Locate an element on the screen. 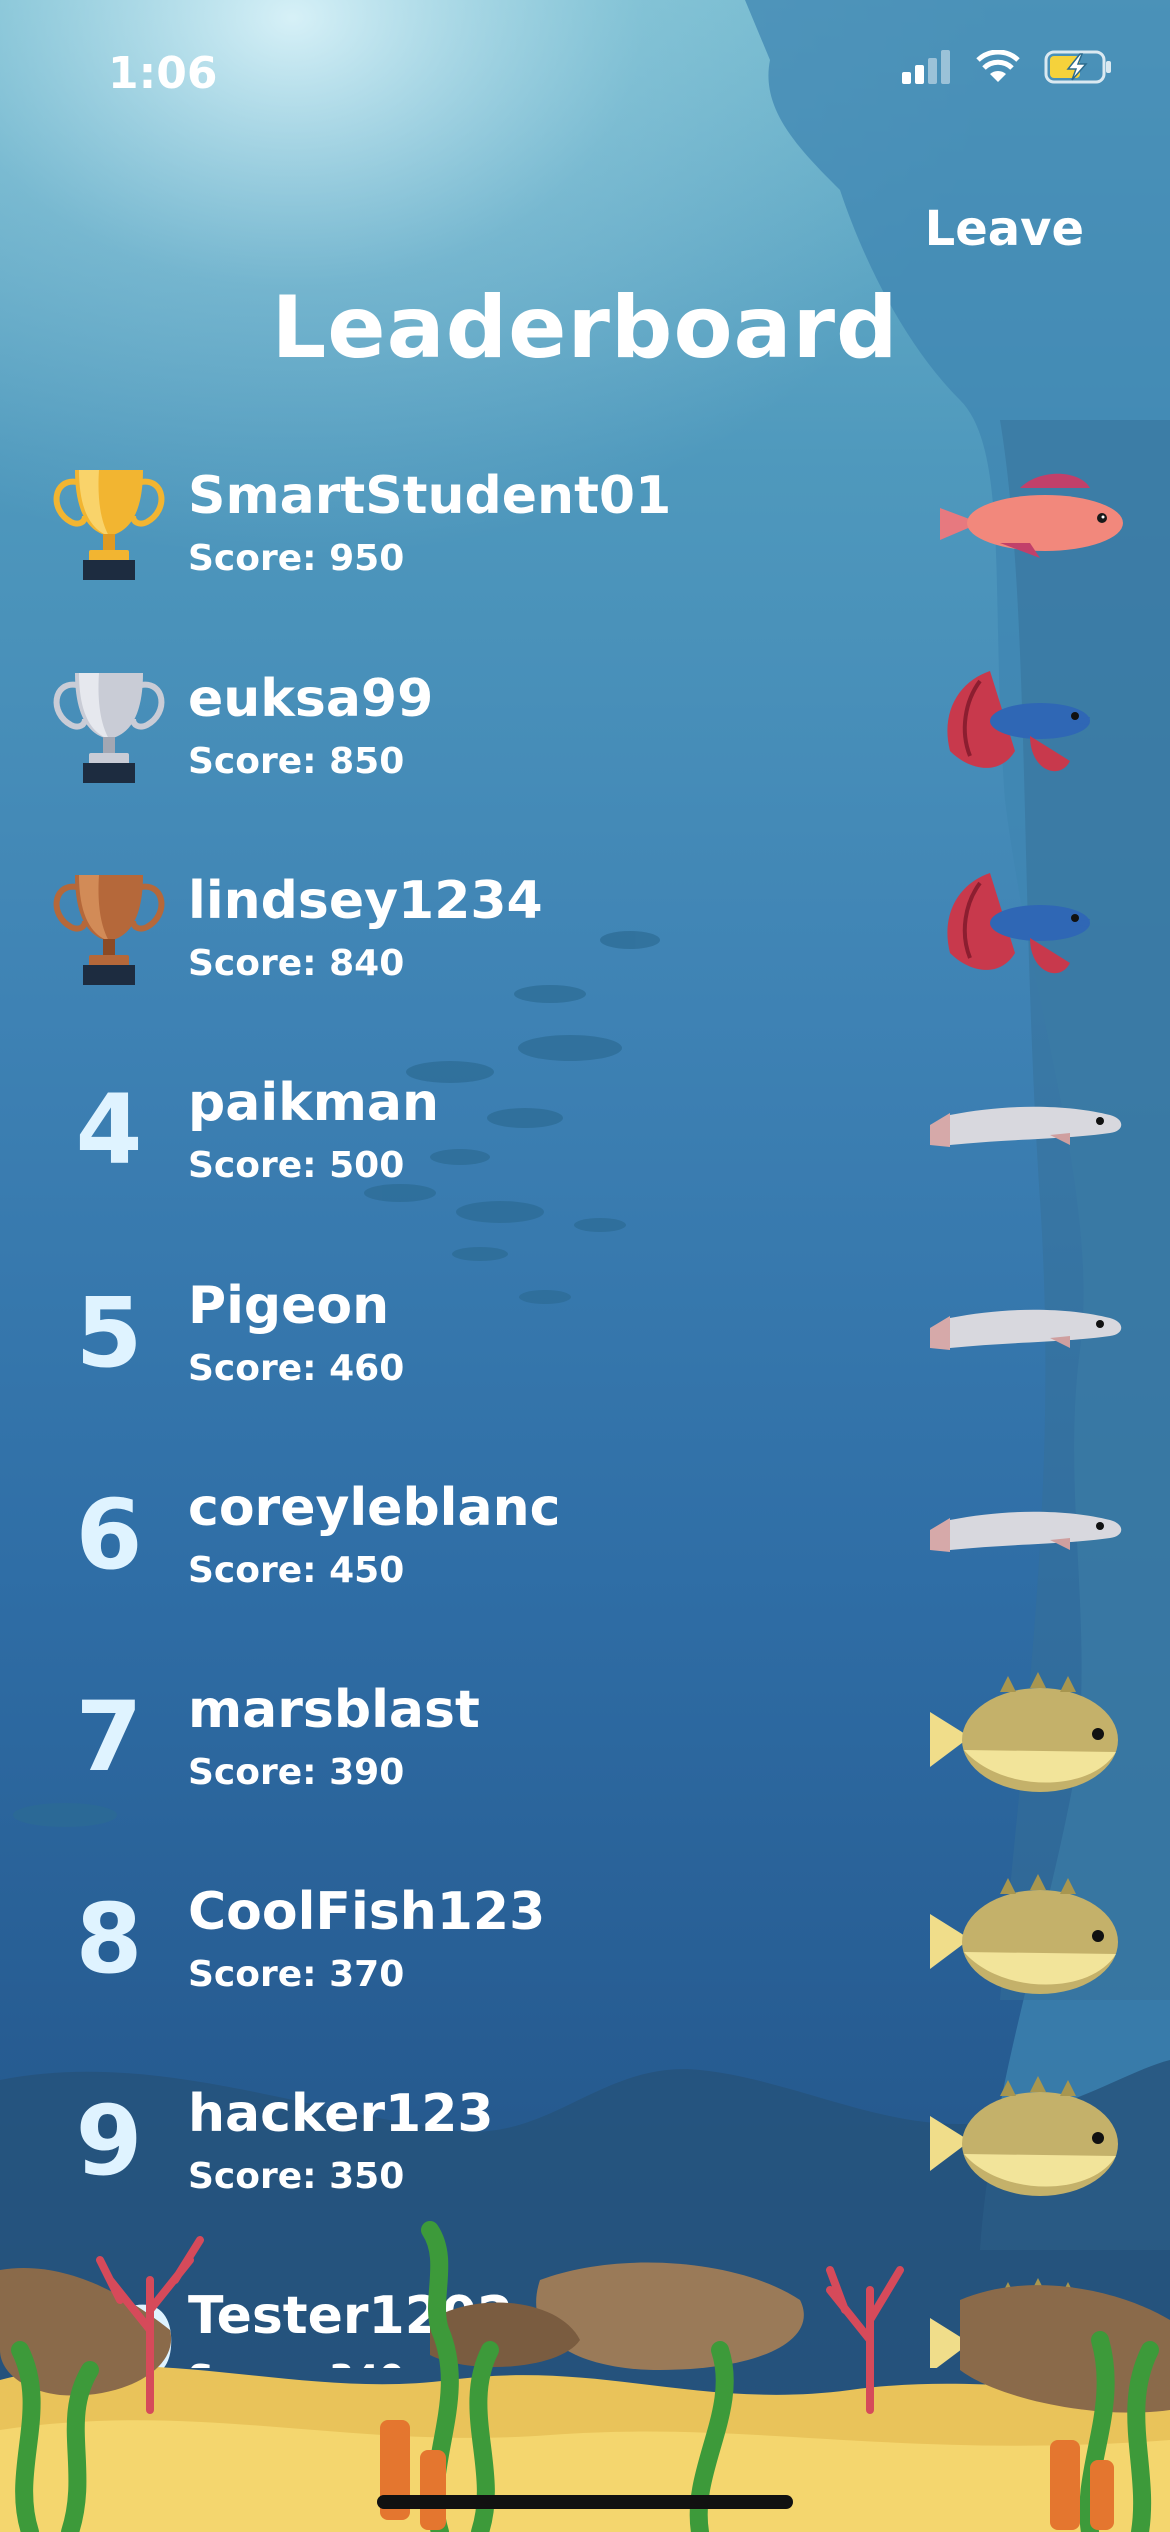 Image resolution: width=1170 pixels, height=2532 pixels. gold-trophy-icon is located at coordinates (109, 525).